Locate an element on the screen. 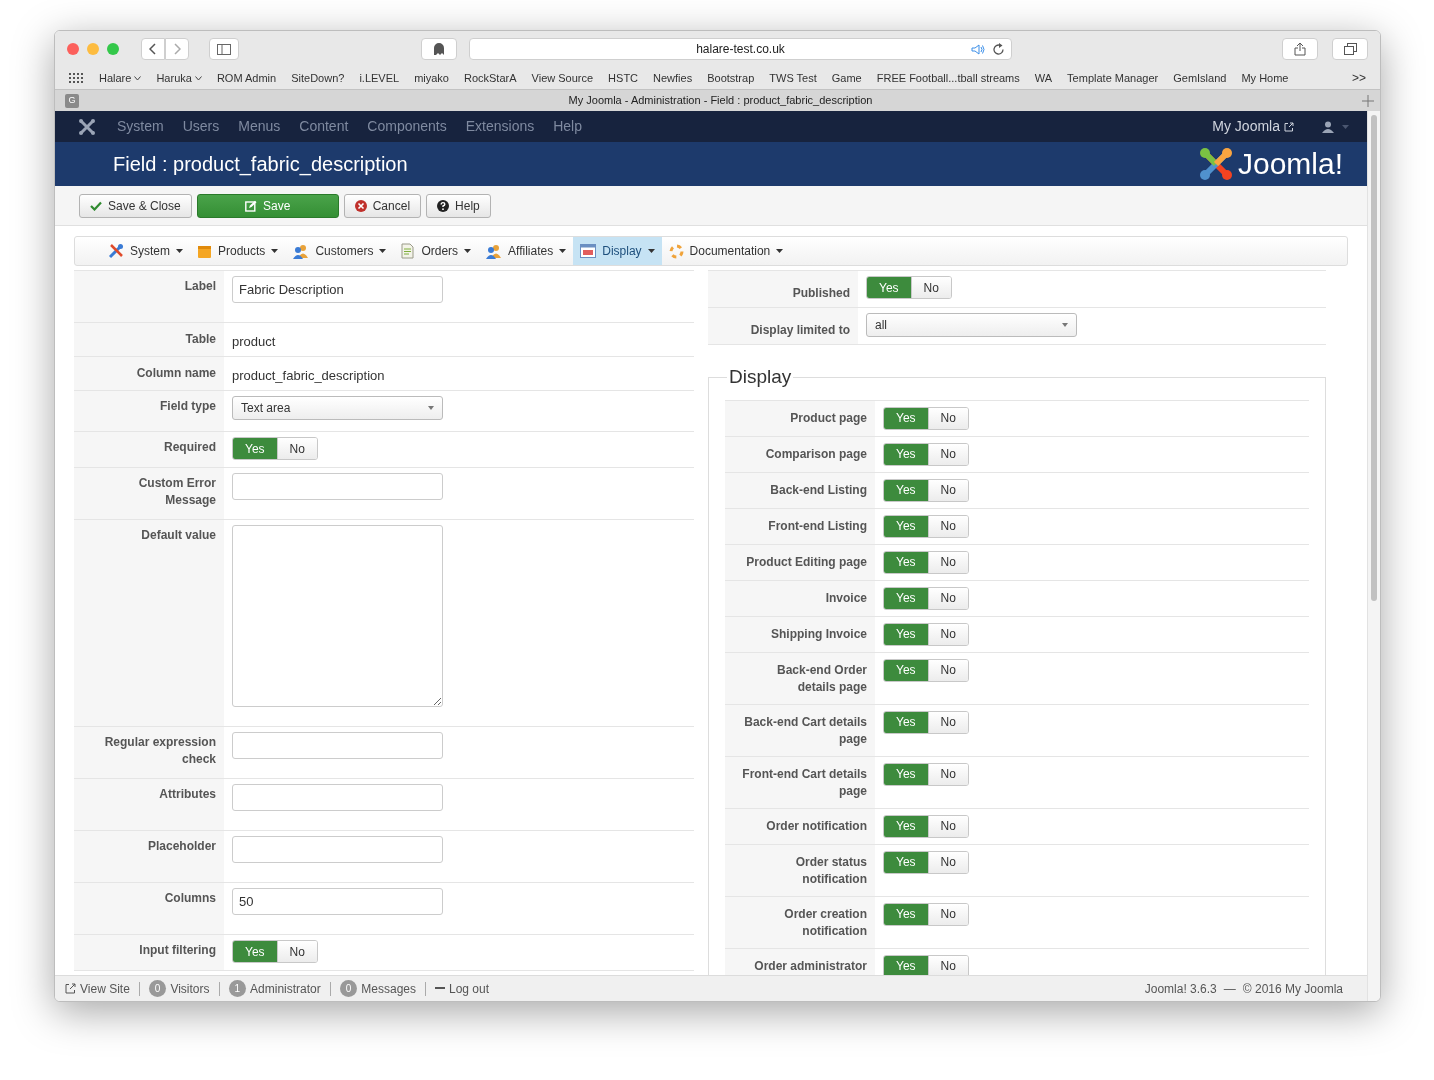 This screenshot has width=1434, height=1080. bookmark: Game is located at coordinates (846, 78).